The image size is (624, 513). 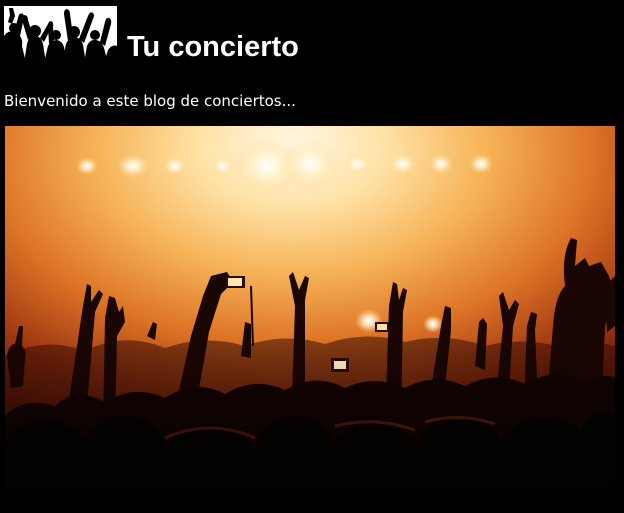 What do you see at coordinates (213, 47) in the screenshot?
I see `site-title: Tu concierto` at bounding box center [213, 47].